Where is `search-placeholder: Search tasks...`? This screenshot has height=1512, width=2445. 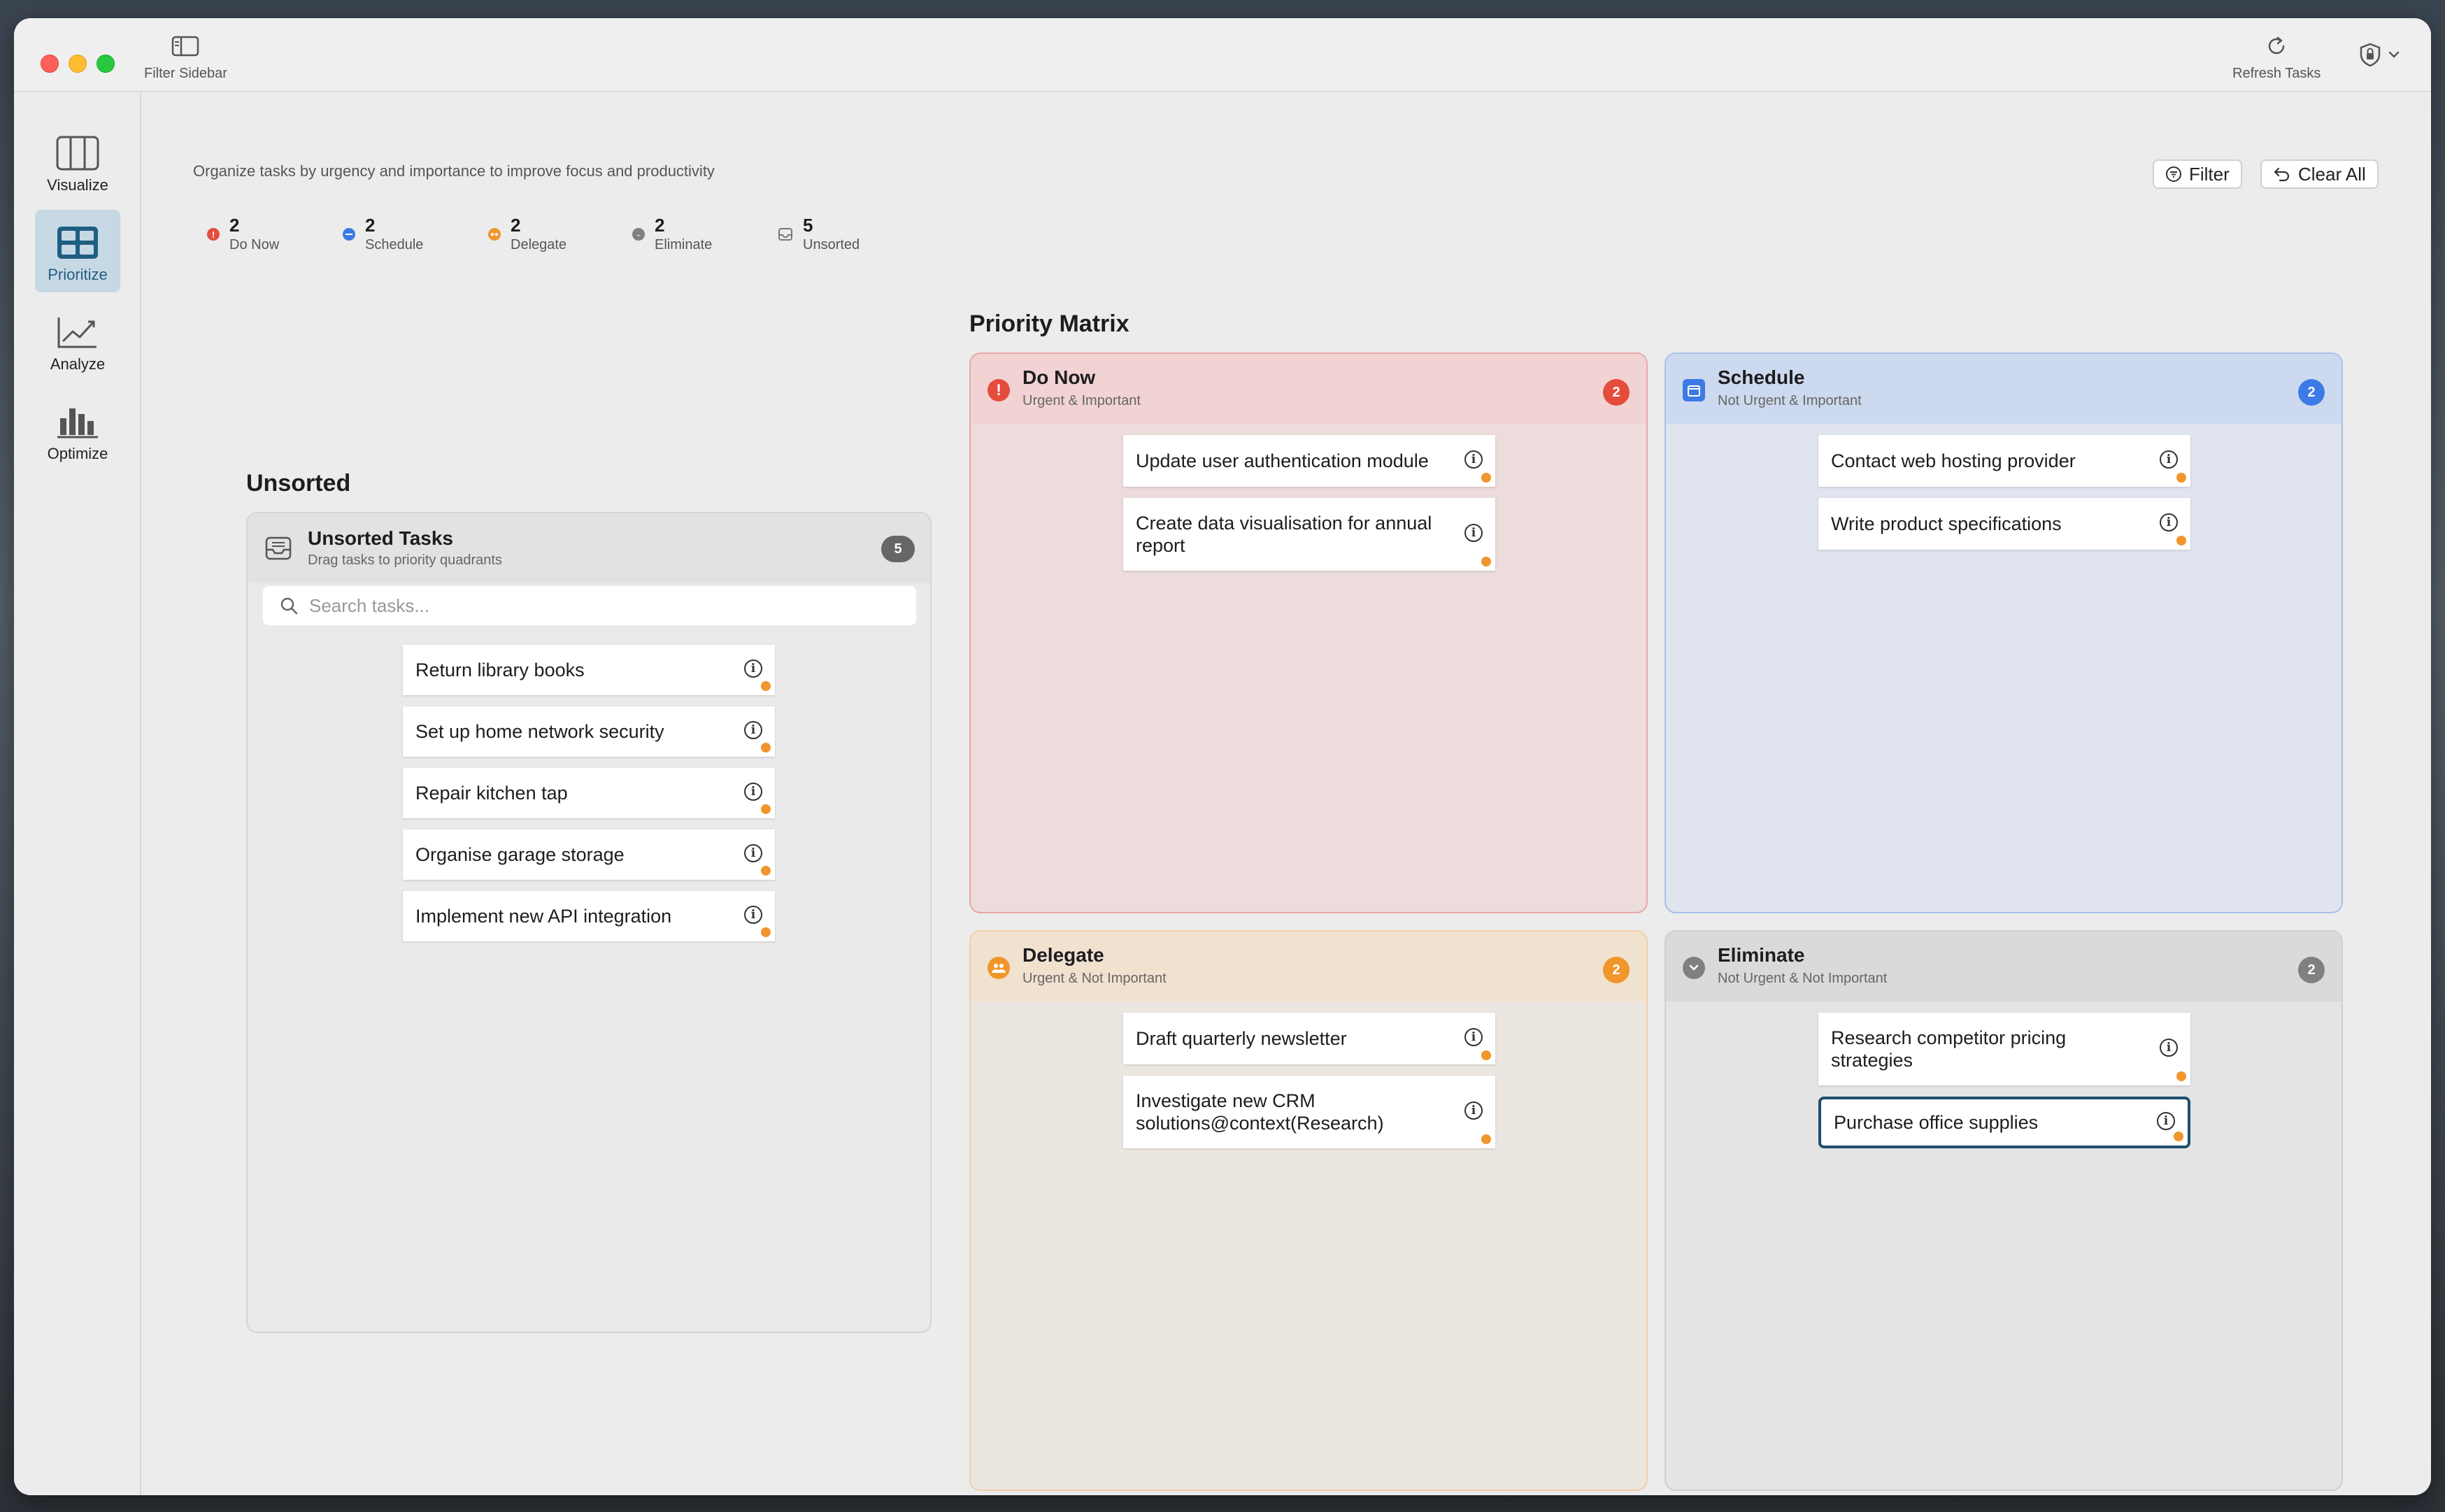 search-placeholder: Search tasks... is located at coordinates (369, 605).